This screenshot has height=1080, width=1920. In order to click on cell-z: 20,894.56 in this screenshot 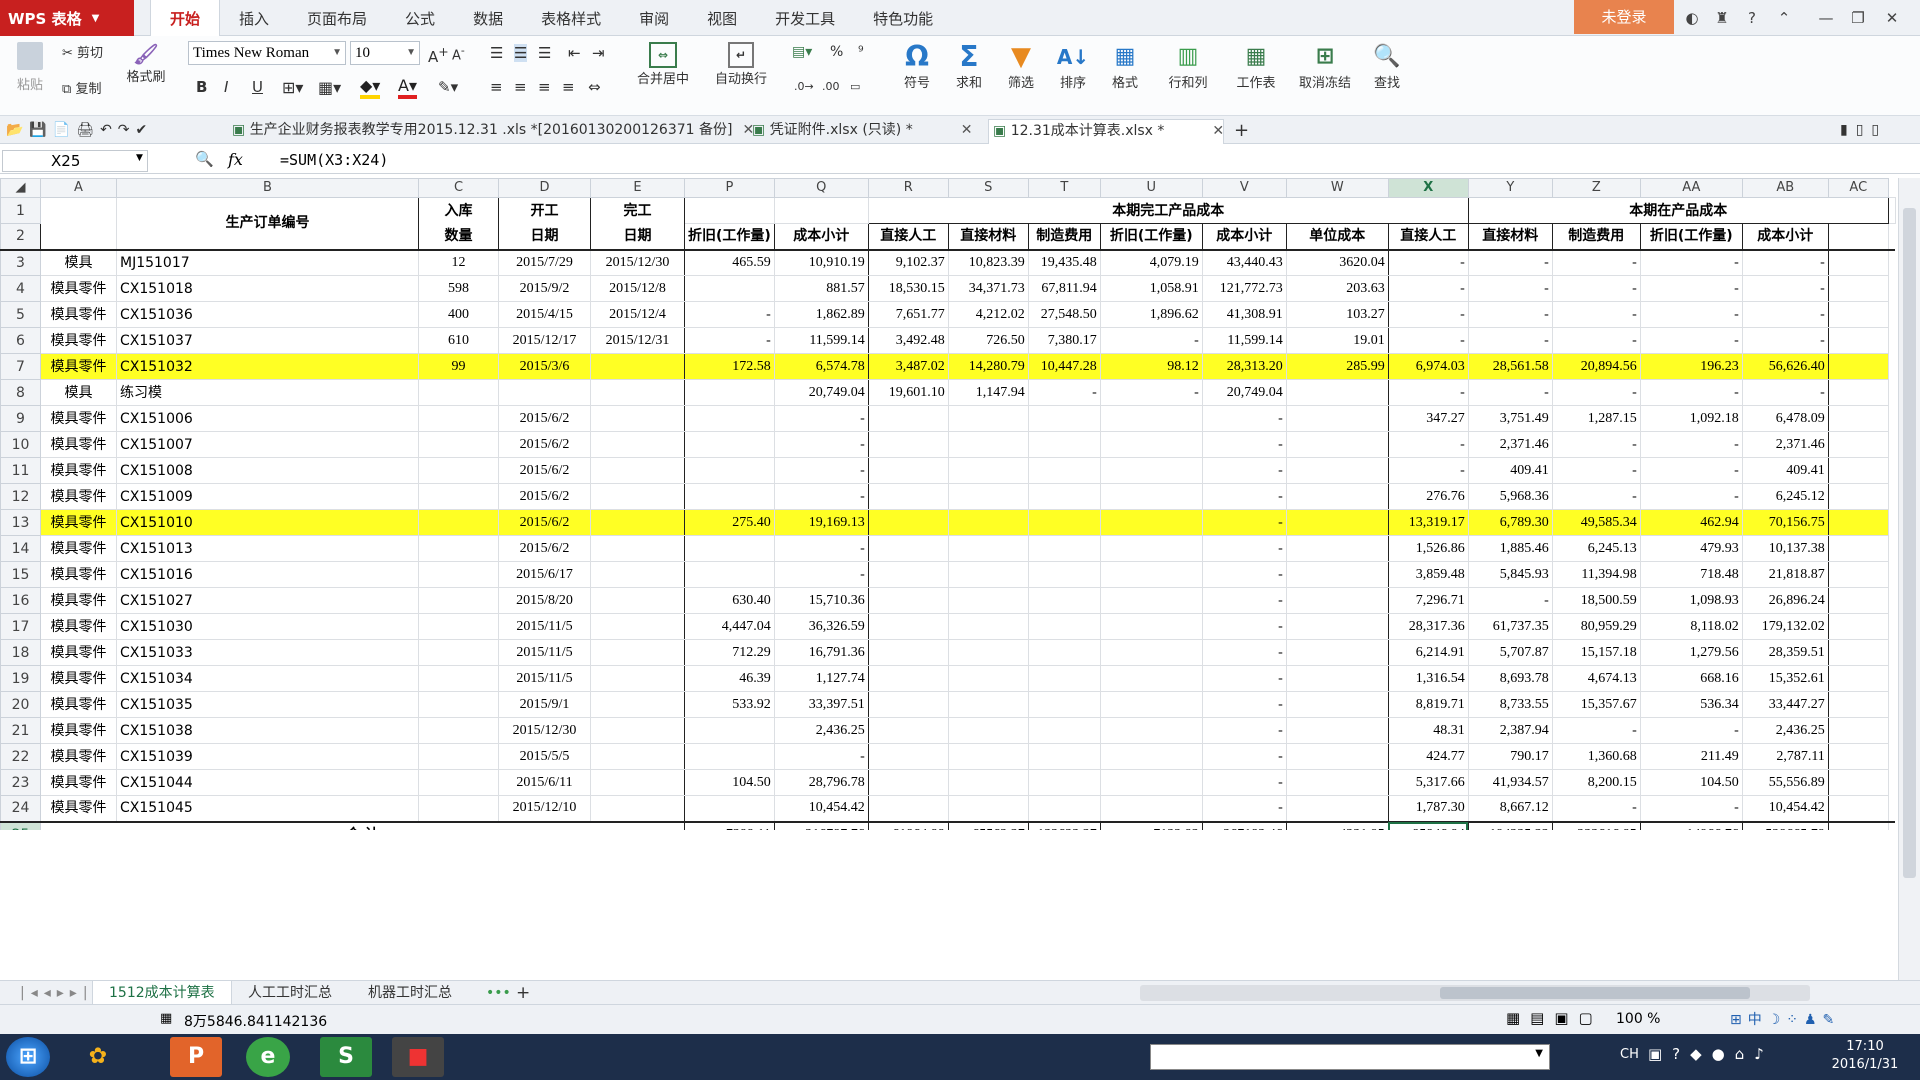, I will do `click(1596, 366)`.